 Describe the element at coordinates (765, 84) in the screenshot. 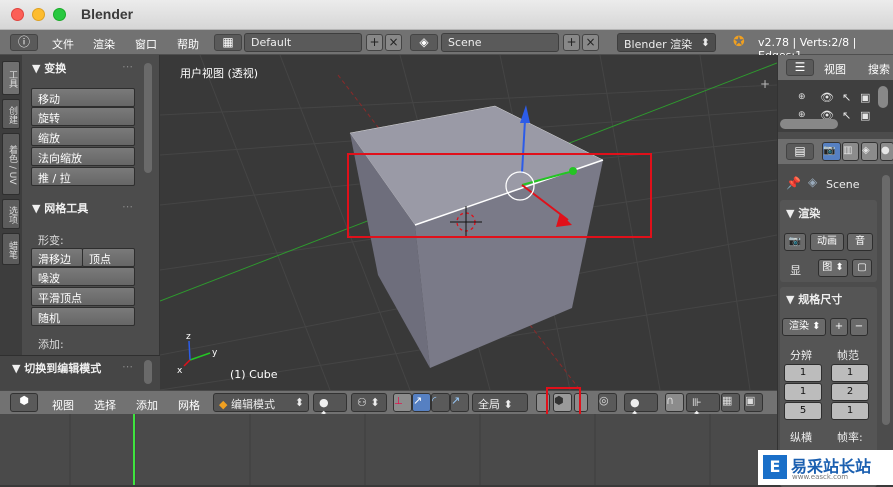

I see `add-region-icon: +` at that location.